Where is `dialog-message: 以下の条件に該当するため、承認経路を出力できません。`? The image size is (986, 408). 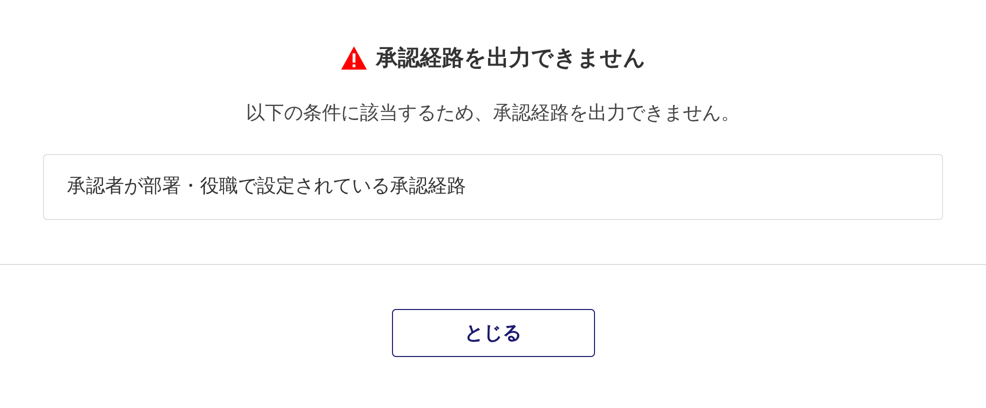 dialog-message: 以下の条件に該当するため、承認経路を出力できません。 is located at coordinates (493, 113).